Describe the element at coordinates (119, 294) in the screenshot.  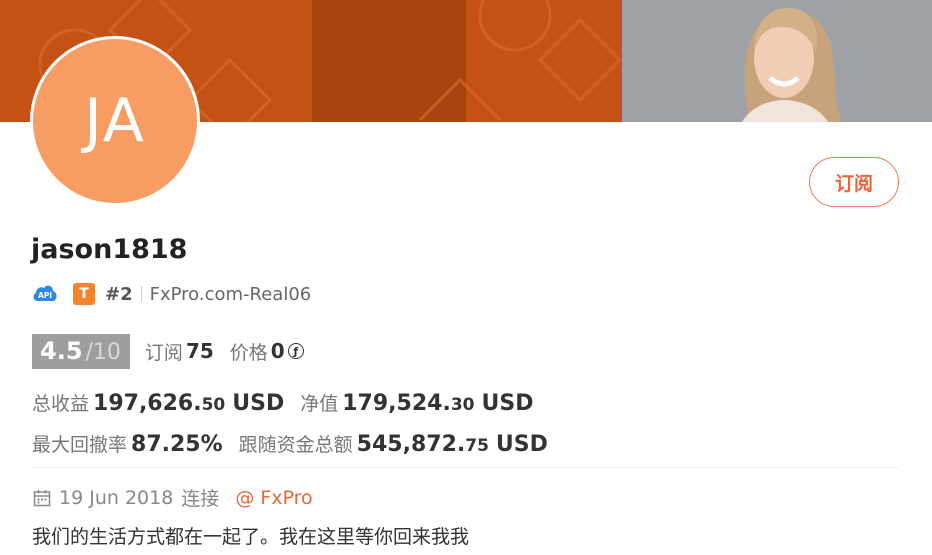
I see `rank-label: #2` at that location.